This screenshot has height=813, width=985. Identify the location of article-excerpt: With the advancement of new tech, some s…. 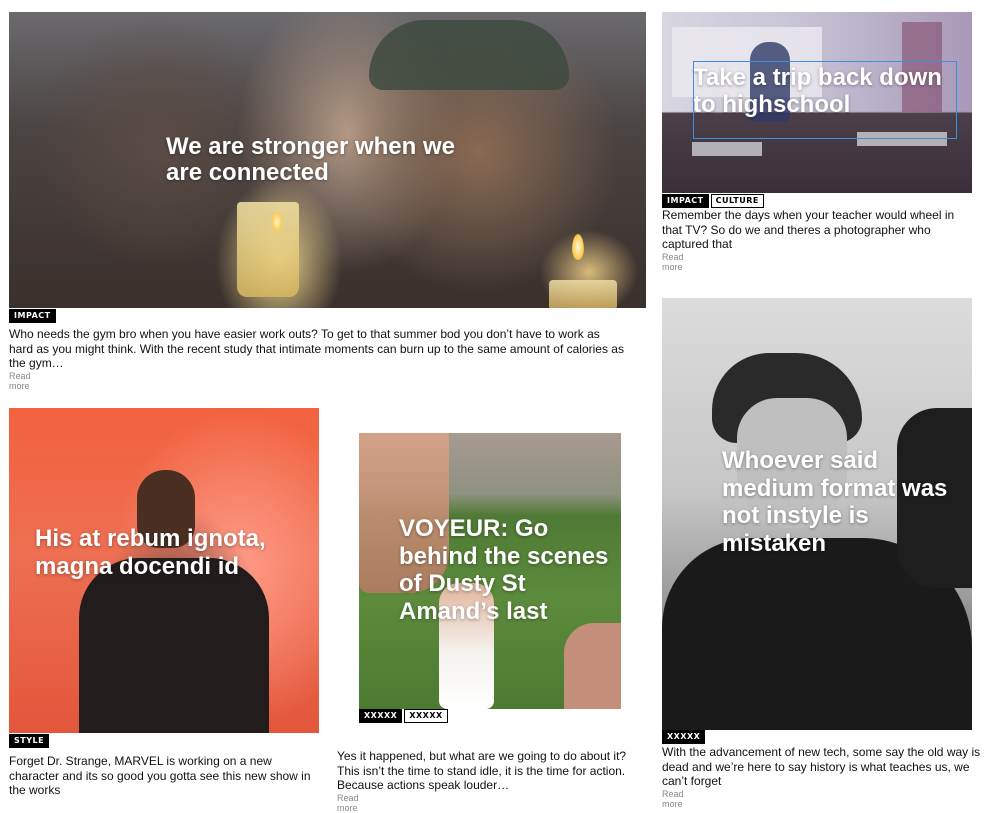
(821, 766).